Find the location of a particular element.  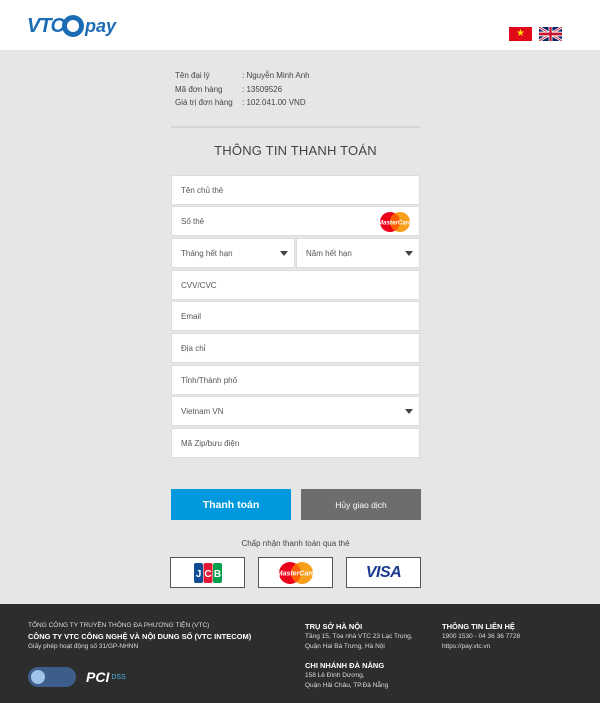

expiry-year-placeholder: Năm hết hạn is located at coordinates (329, 253).